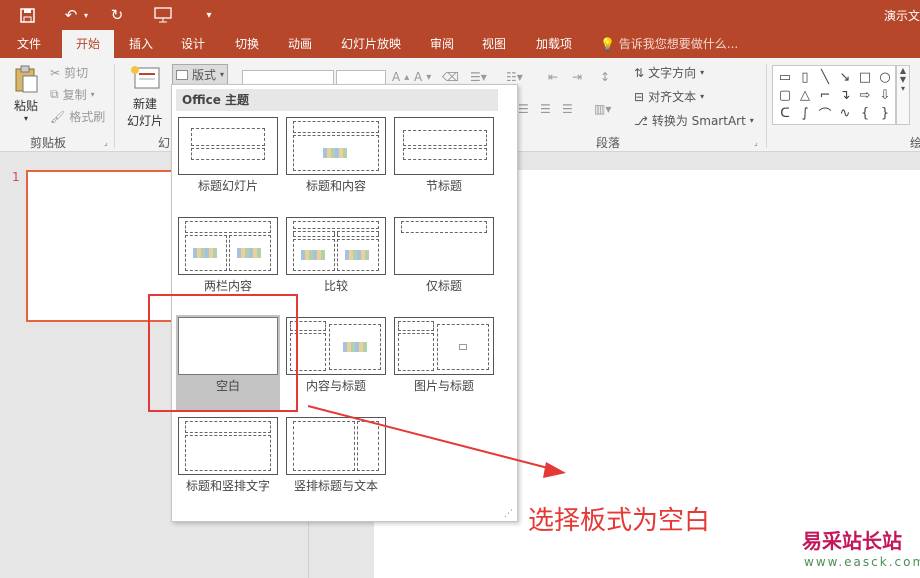 This screenshot has height=578, width=920. I want to click on annotation-text: 选择板式为空白, so click(619, 521).